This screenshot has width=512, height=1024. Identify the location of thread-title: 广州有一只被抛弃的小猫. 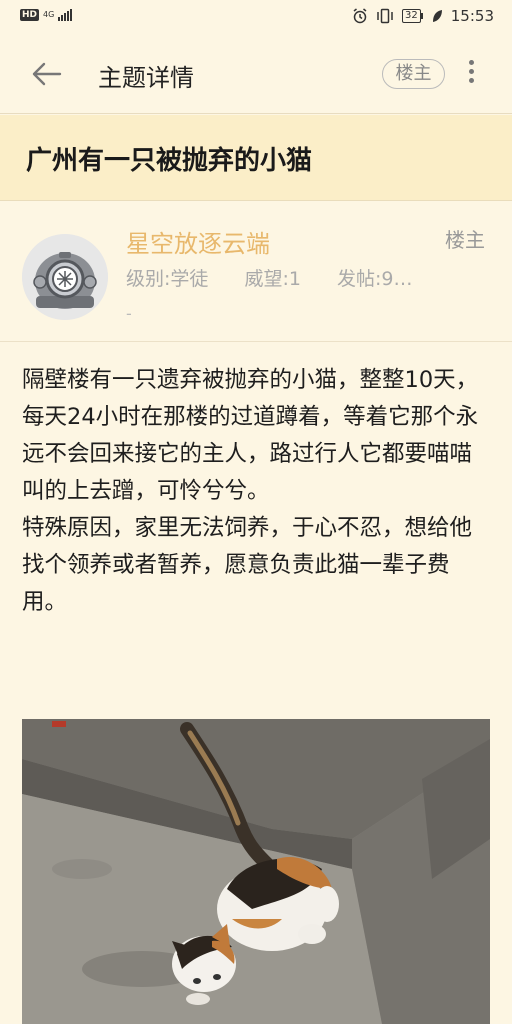
(169, 161).